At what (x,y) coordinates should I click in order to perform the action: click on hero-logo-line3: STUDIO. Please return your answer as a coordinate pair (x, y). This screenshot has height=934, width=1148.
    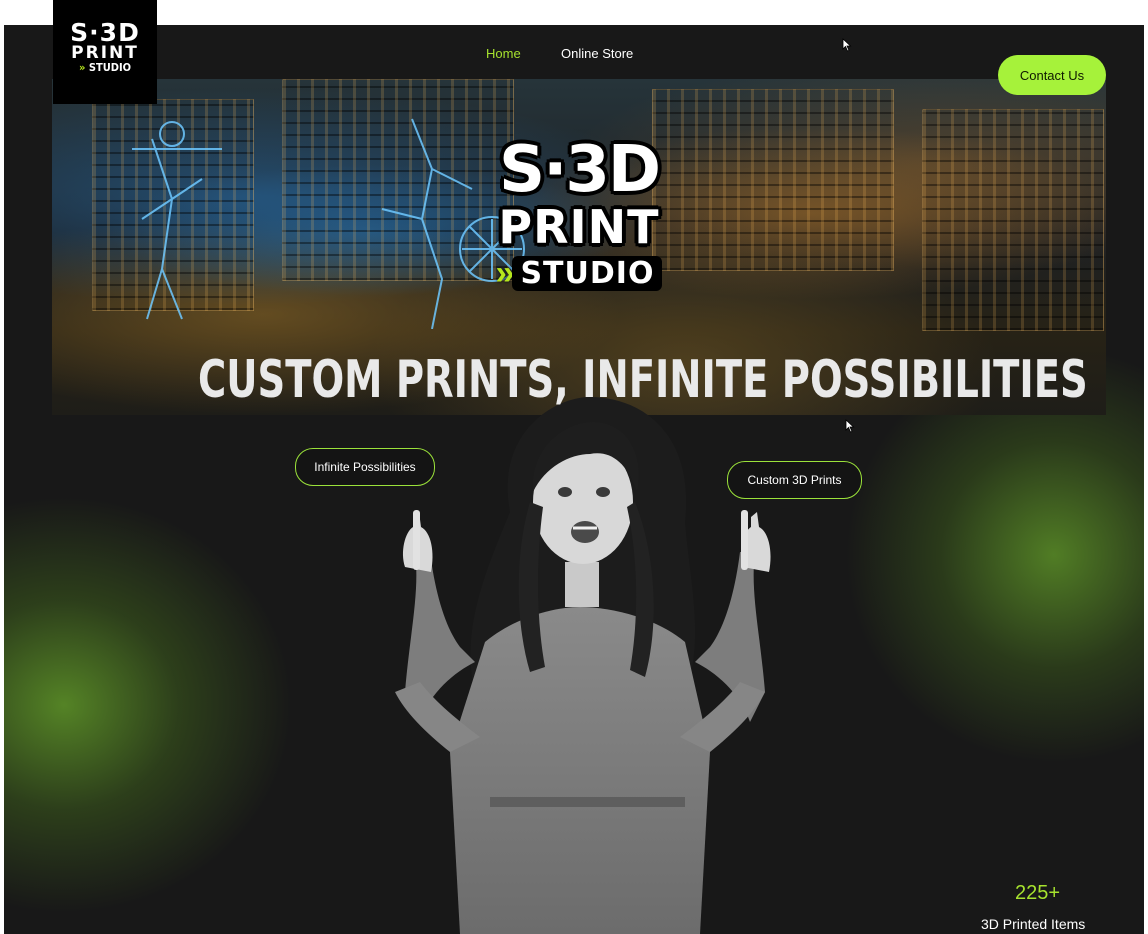
    Looking at the image, I should click on (587, 273).